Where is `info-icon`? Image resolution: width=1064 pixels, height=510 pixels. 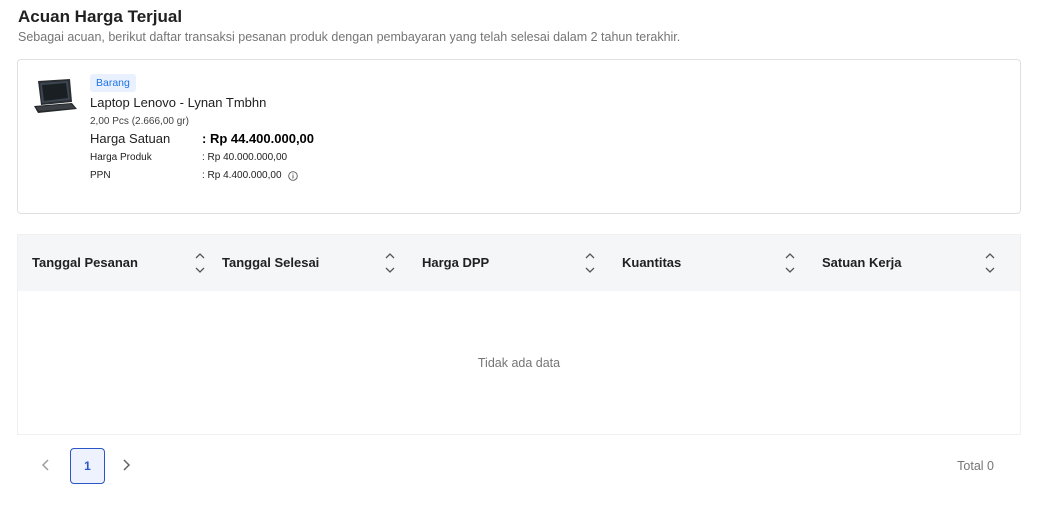
info-icon is located at coordinates (292, 175).